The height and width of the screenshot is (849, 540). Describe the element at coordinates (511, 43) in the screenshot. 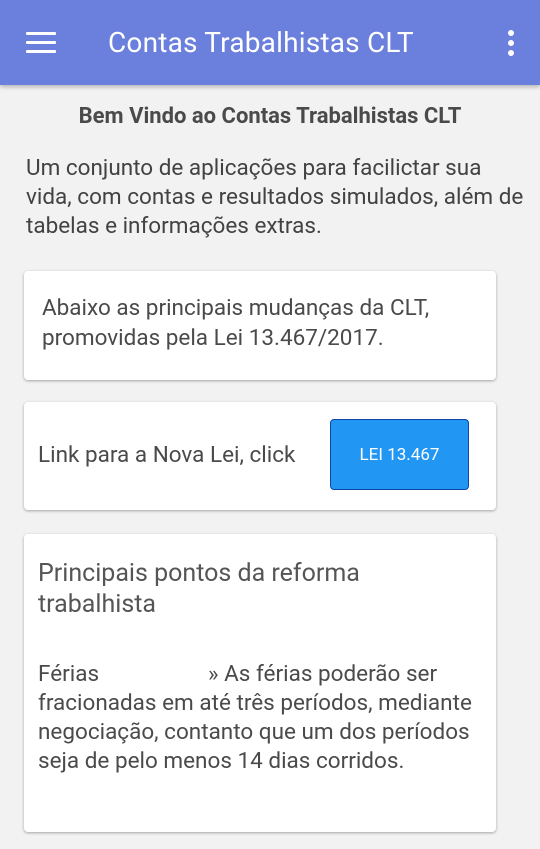

I see `more-vertical-icon` at that location.